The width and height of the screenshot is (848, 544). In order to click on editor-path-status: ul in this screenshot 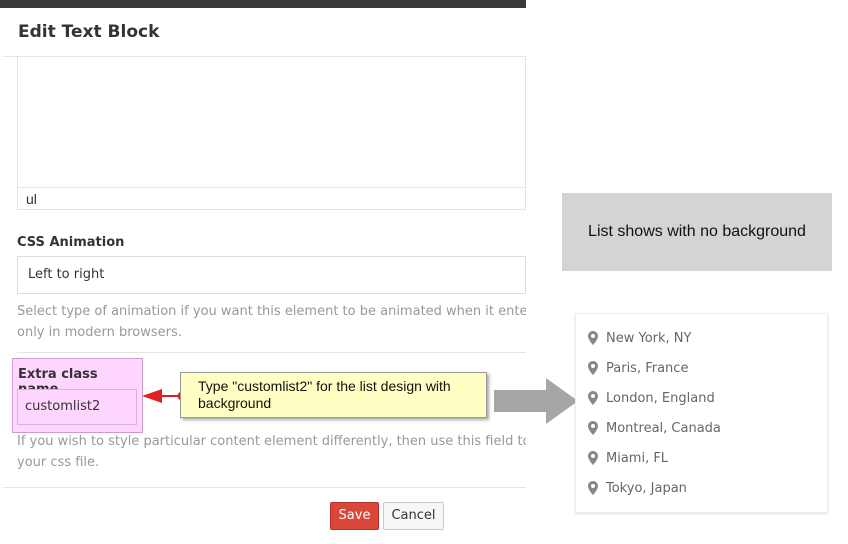, I will do `click(272, 198)`.